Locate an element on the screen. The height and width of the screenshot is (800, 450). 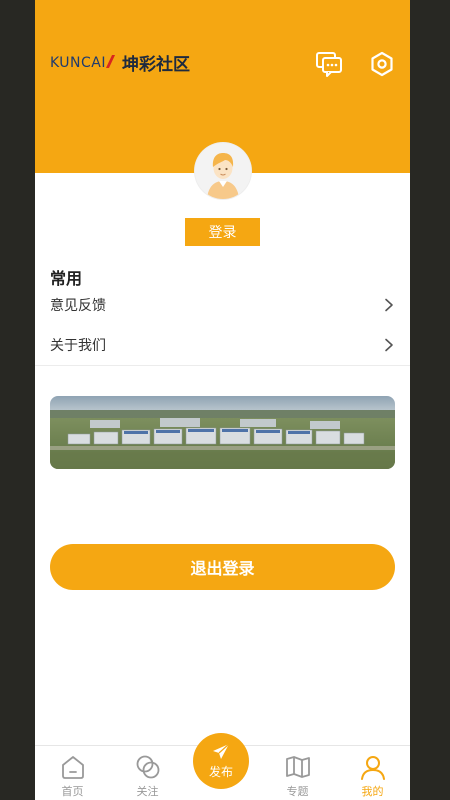
publish-button: 发布 is located at coordinates (221, 761).